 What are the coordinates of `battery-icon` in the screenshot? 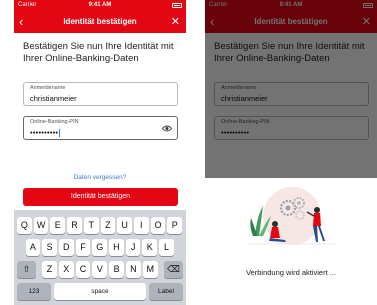 It's located at (177, 5).